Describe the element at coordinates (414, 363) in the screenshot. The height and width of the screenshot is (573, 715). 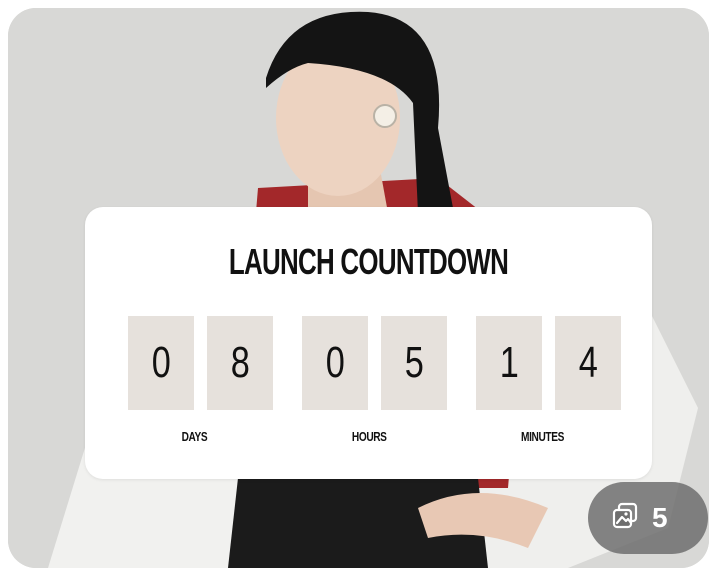
I see `hours-digit-2: 5` at that location.